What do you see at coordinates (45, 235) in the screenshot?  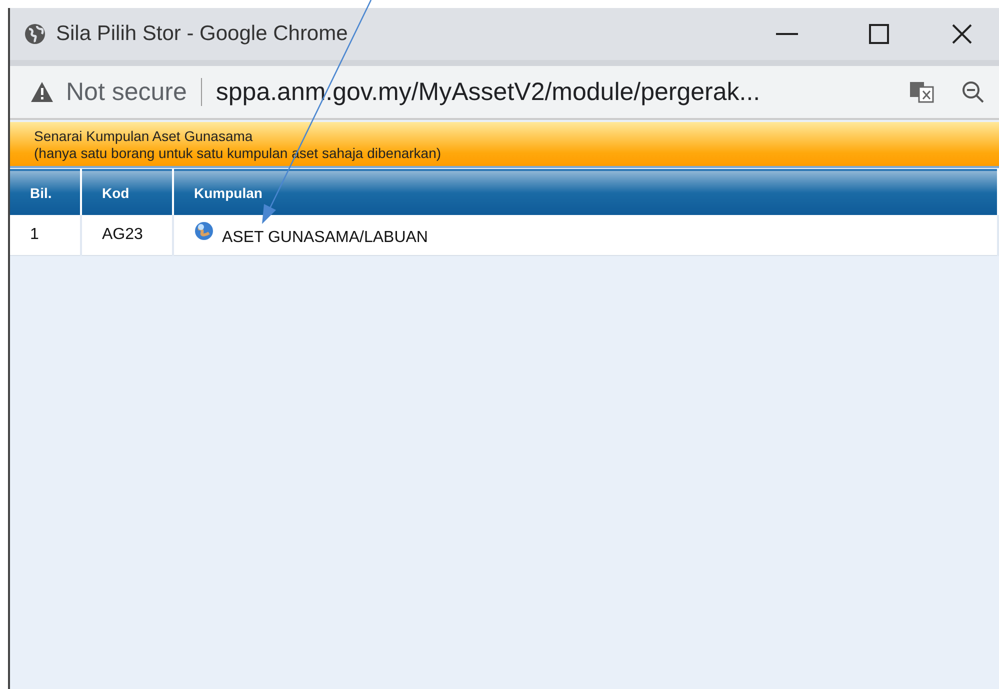 I see `table-cell: 1` at bounding box center [45, 235].